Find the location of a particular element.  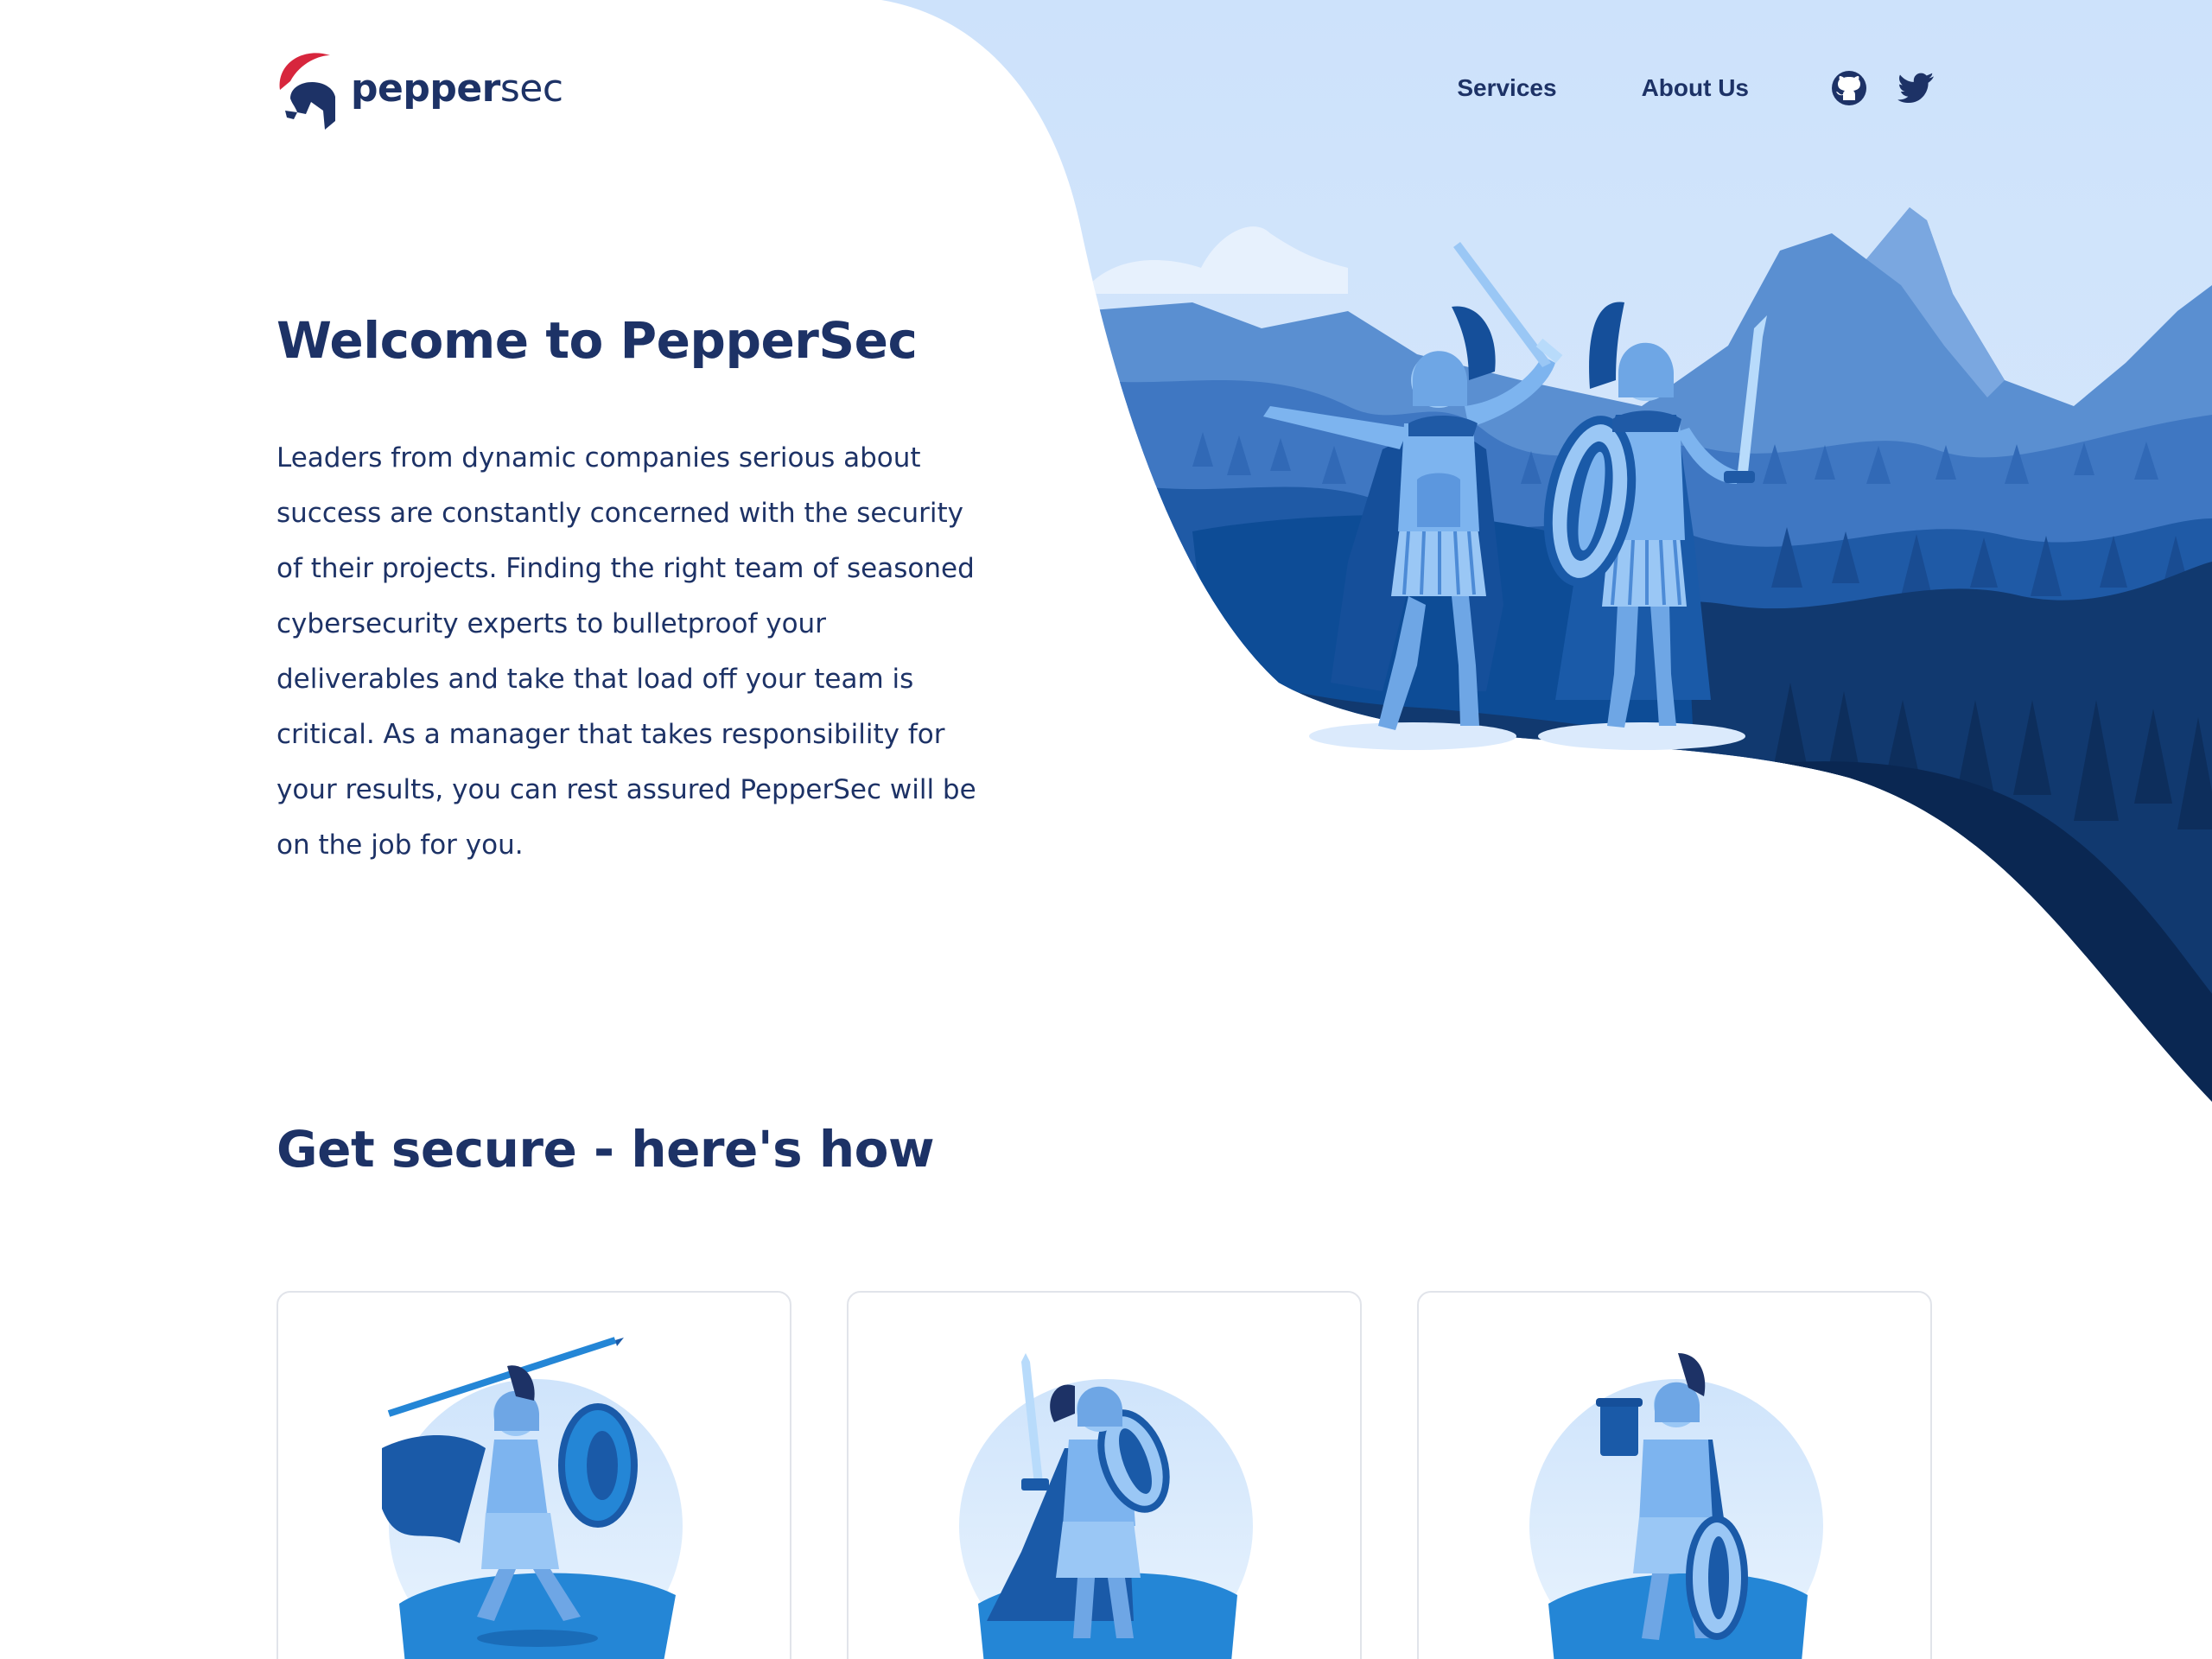

social-links is located at coordinates (1883, 88).